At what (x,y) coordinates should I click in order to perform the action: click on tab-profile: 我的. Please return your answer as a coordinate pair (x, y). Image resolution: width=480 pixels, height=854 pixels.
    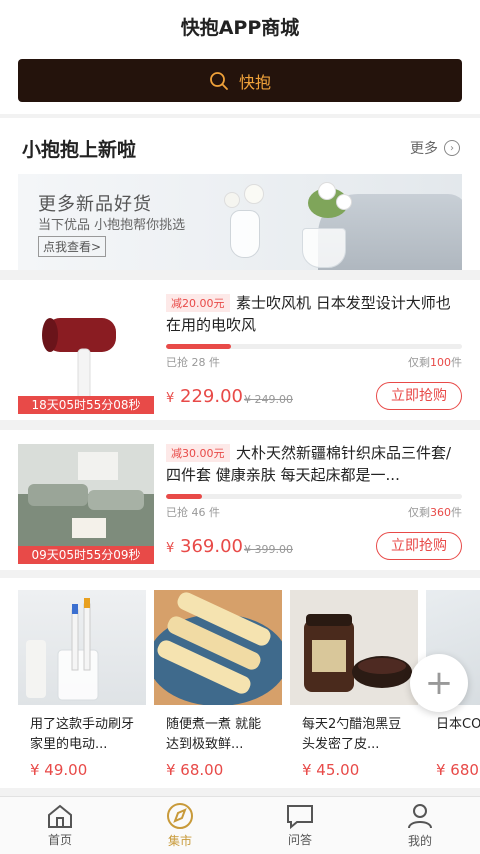
    Looking at the image, I should click on (420, 825).